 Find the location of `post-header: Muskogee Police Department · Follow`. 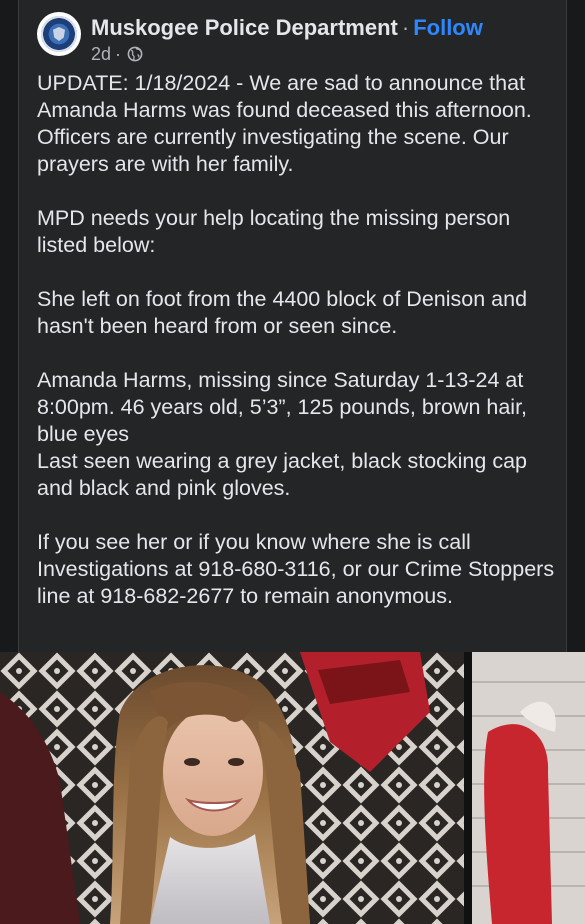

post-header: Muskogee Police Department · Follow is located at coordinates (287, 28).